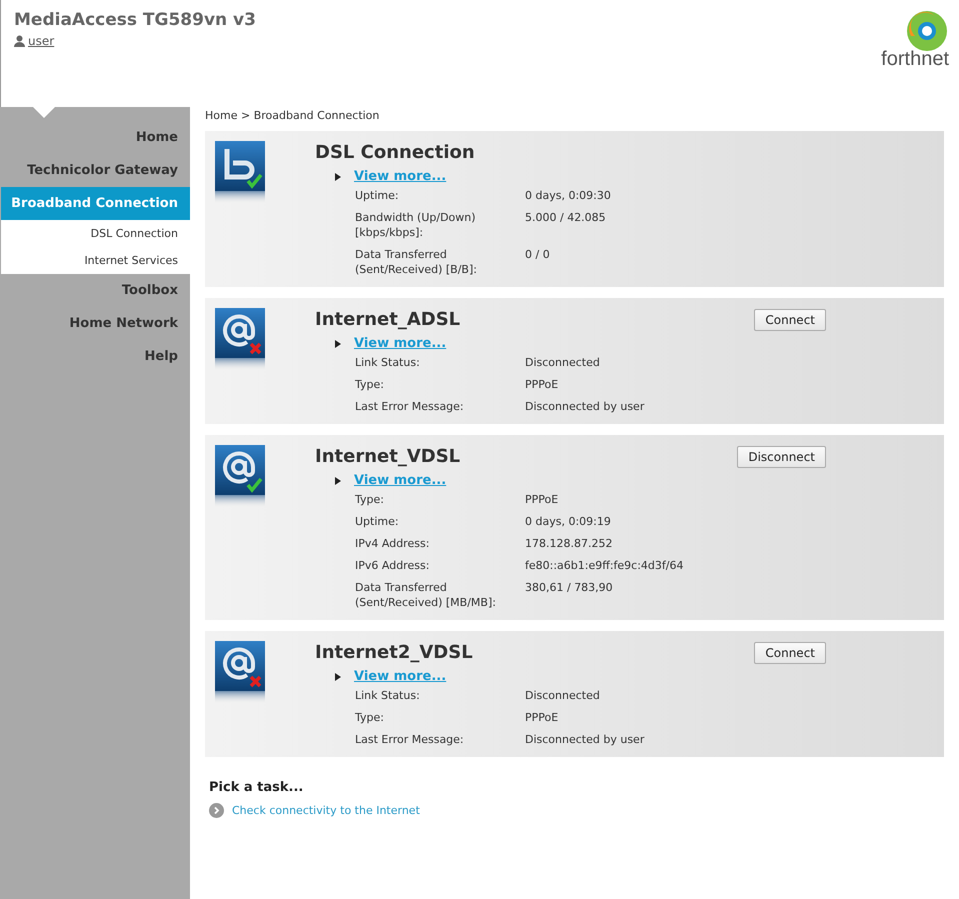 Image resolution: width=959 pixels, height=899 pixels. Describe the element at coordinates (394, 653) in the screenshot. I see `card-title: Internet2_VDSL` at that location.